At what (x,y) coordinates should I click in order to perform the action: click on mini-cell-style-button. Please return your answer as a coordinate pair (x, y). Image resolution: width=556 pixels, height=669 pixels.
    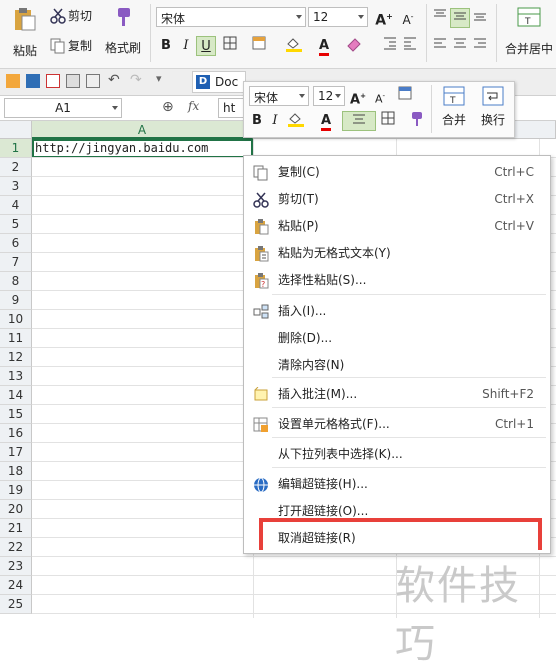
    Looking at the image, I should click on (406, 96).